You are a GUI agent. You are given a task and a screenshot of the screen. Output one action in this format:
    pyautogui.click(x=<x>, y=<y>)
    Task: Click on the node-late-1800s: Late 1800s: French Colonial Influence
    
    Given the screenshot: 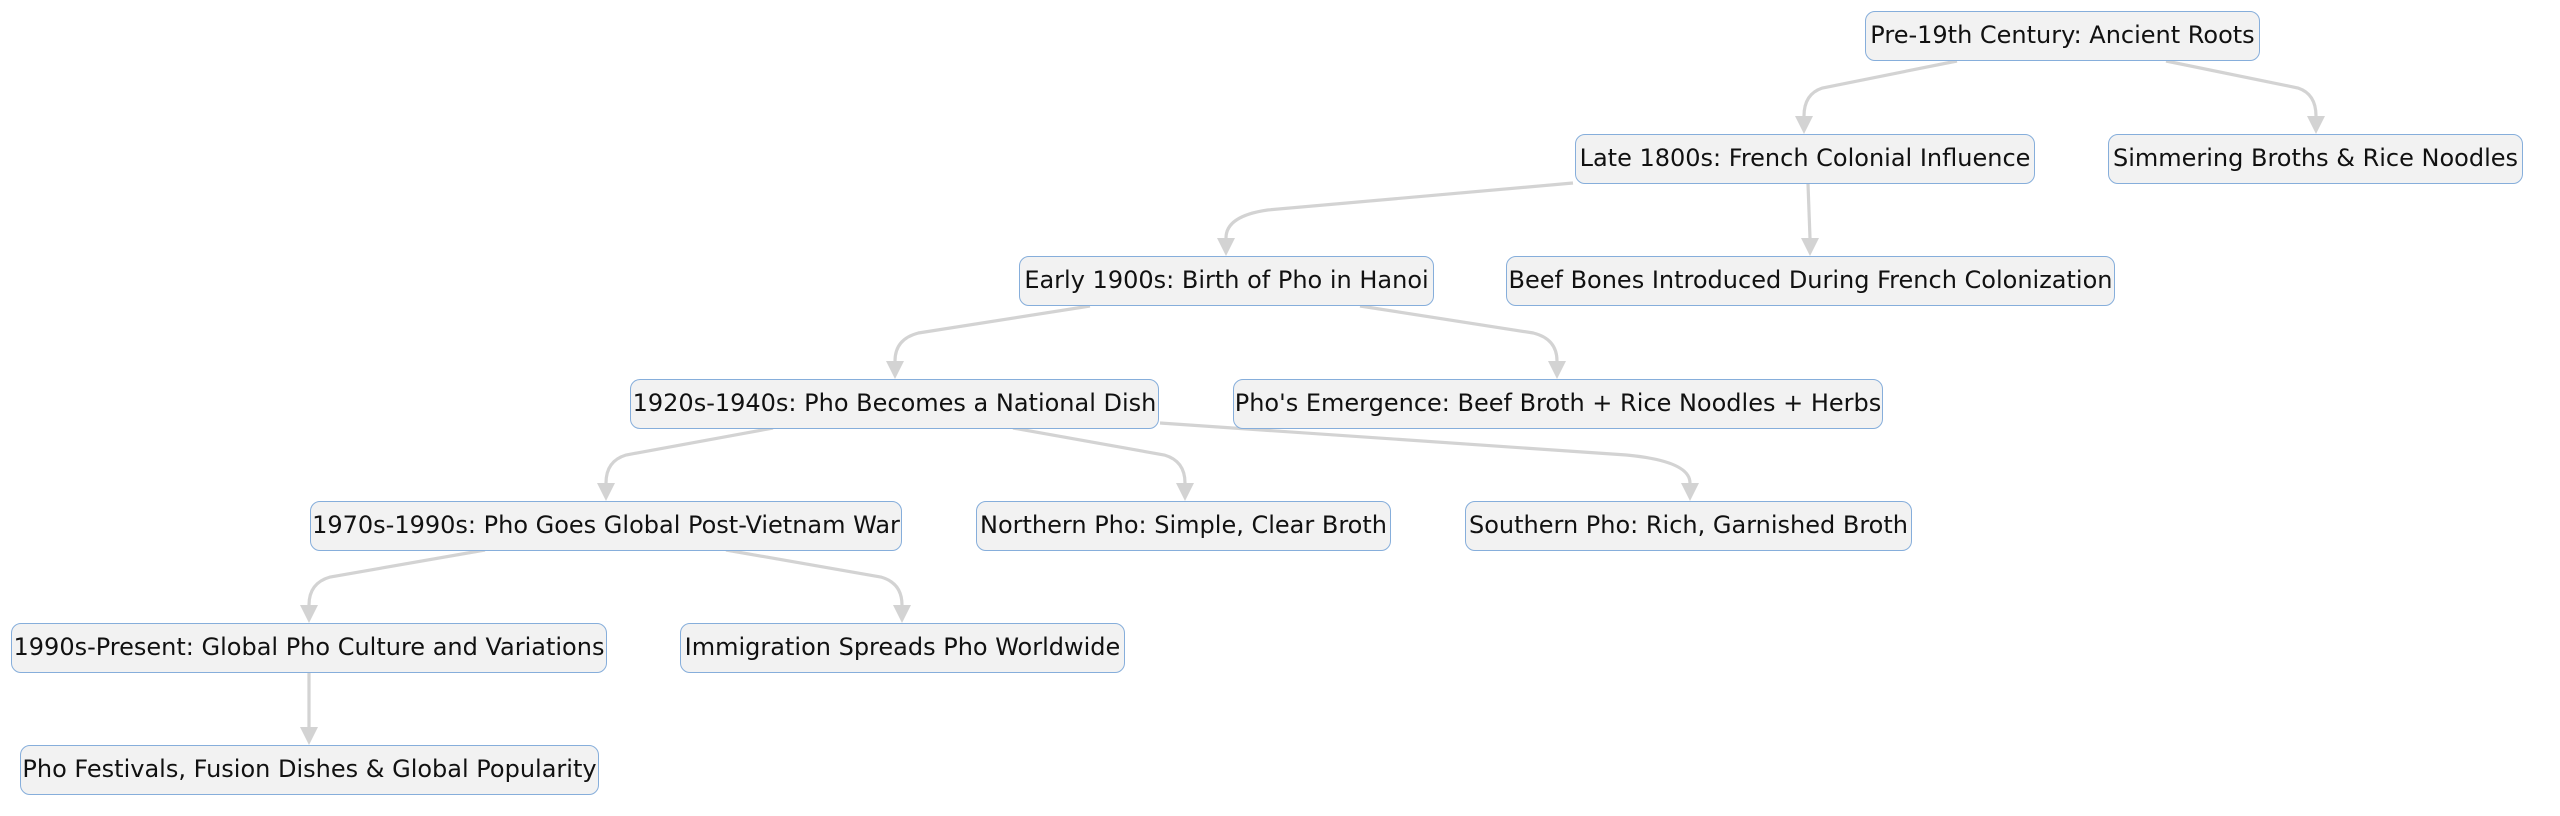 What is the action you would take?
    pyautogui.click(x=1805, y=159)
    